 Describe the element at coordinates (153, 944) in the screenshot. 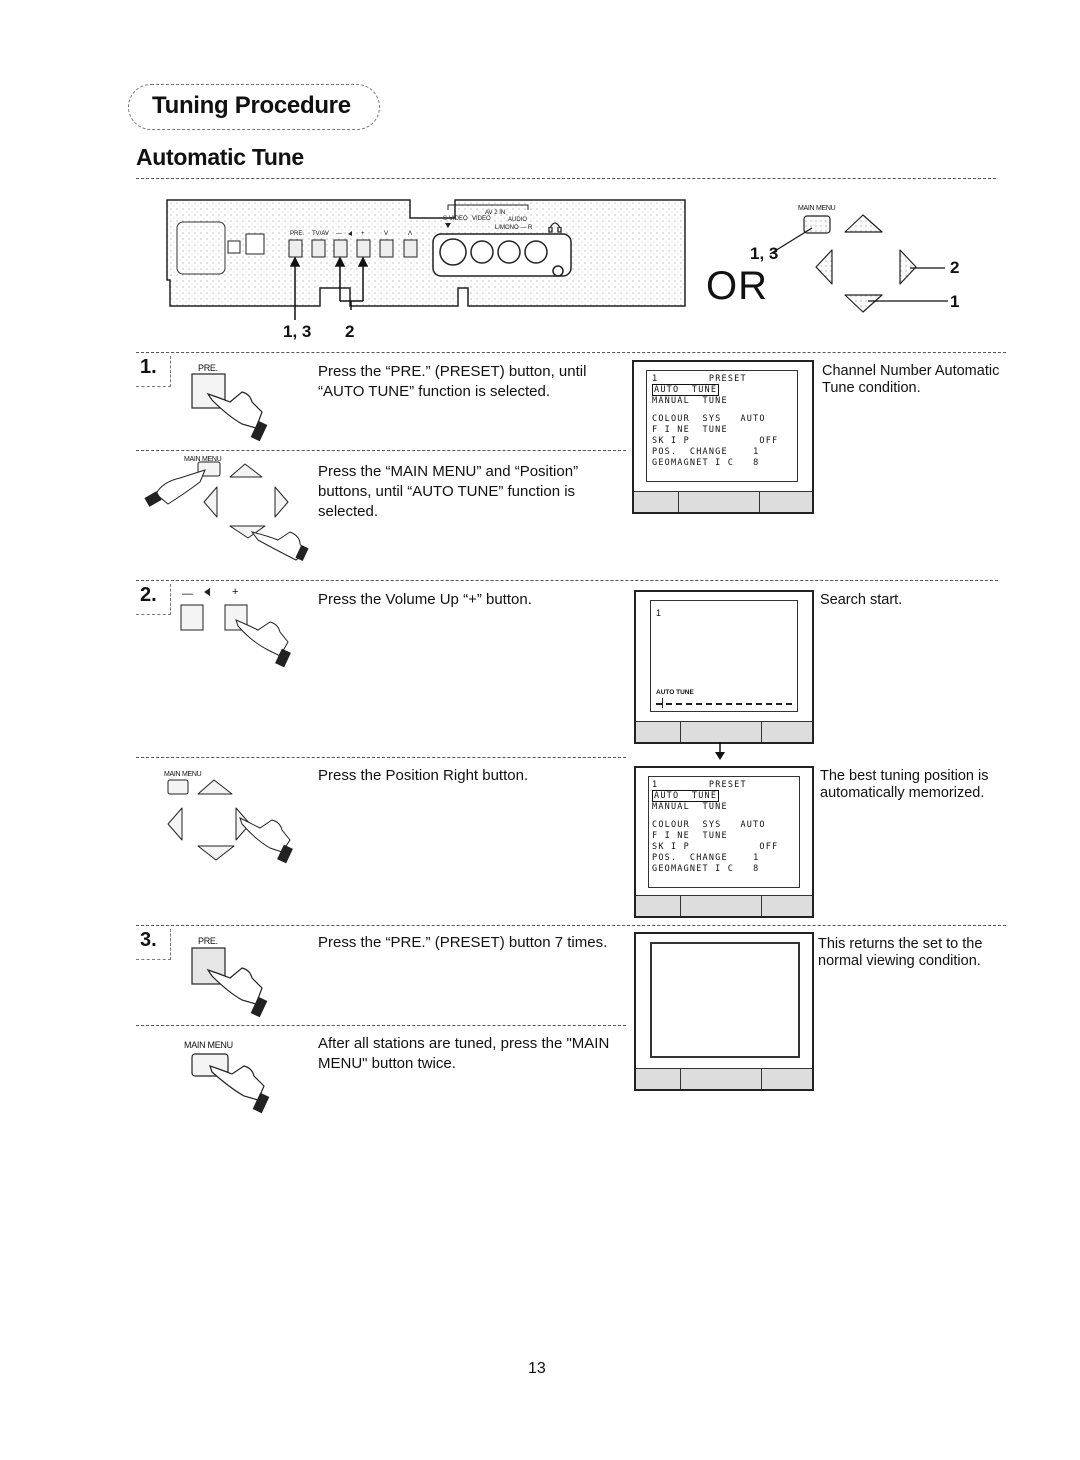

I see `step-number-3: 3.` at that location.